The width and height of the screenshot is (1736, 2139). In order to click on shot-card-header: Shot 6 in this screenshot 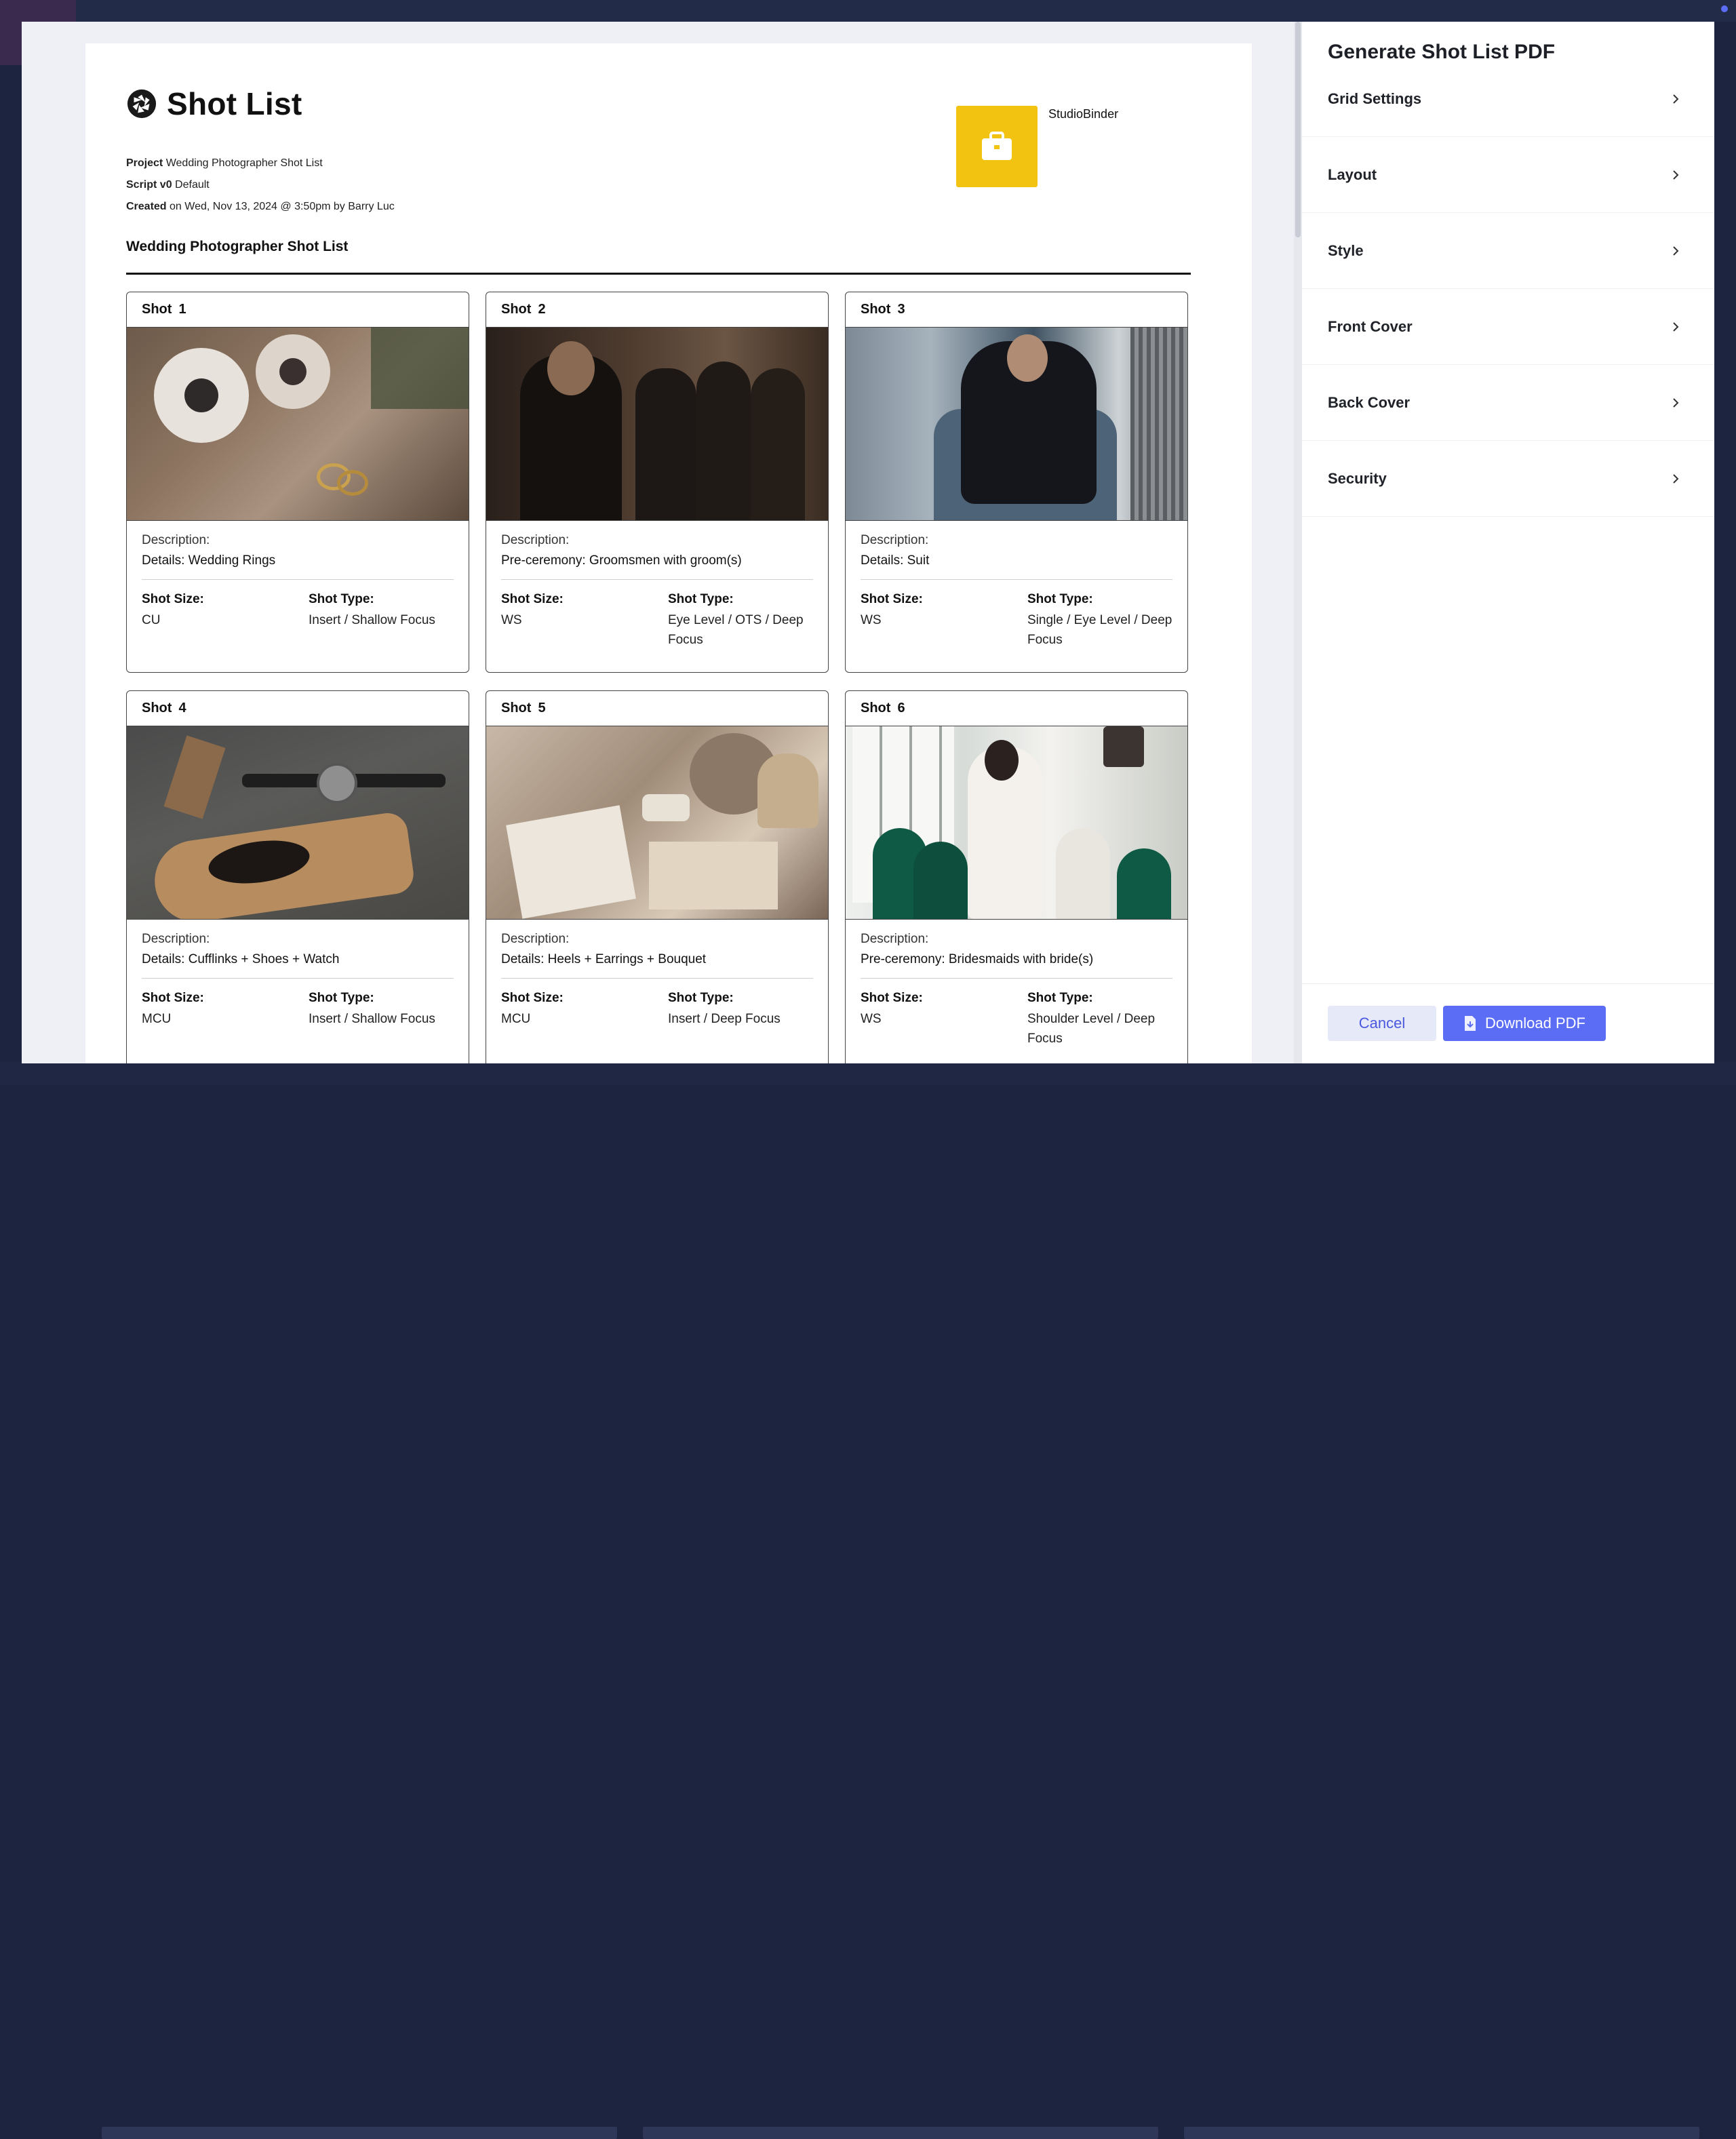, I will do `click(1017, 709)`.